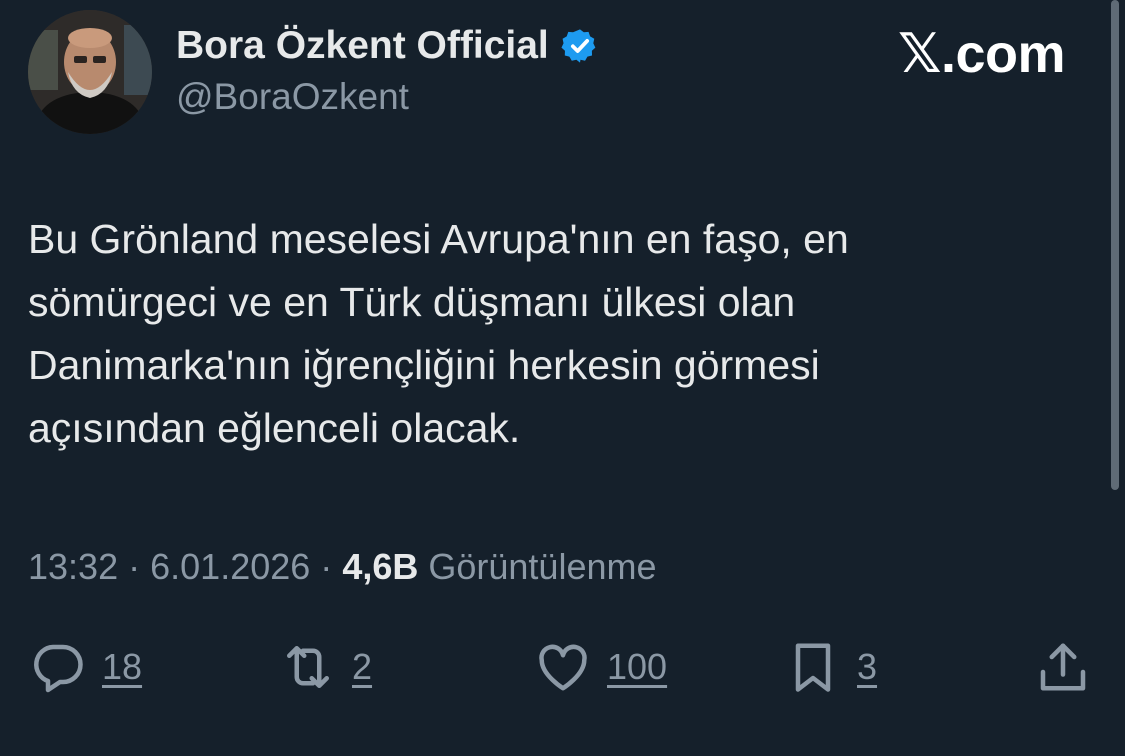 Image resolution: width=1125 pixels, height=756 pixels. I want to click on verified-badge-icon, so click(580, 46).